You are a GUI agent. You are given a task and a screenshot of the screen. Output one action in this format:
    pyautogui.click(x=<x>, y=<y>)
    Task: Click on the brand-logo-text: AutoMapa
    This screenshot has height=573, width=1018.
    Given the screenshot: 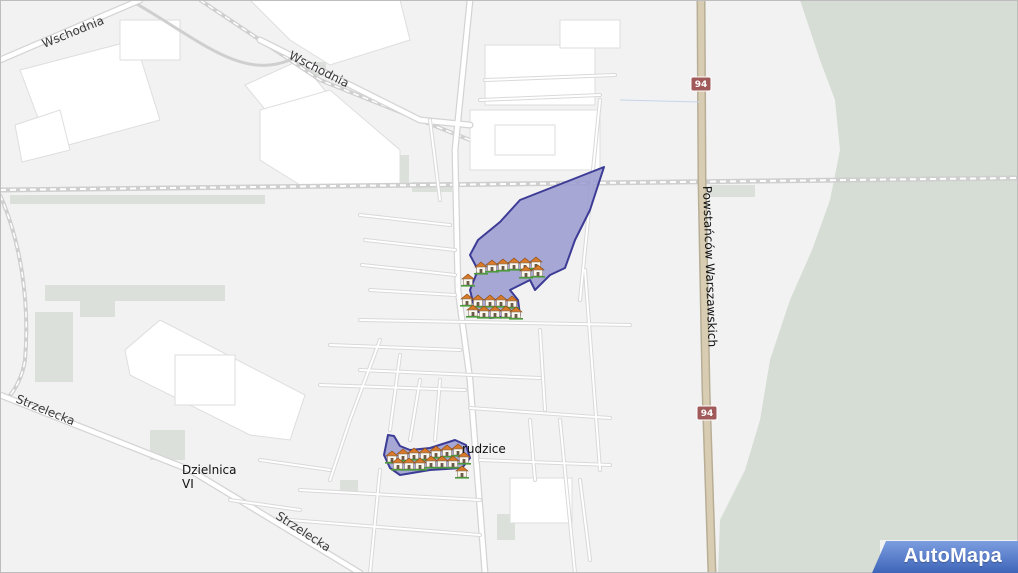 What is the action you would take?
    pyautogui.click(x=953, y=556)
    